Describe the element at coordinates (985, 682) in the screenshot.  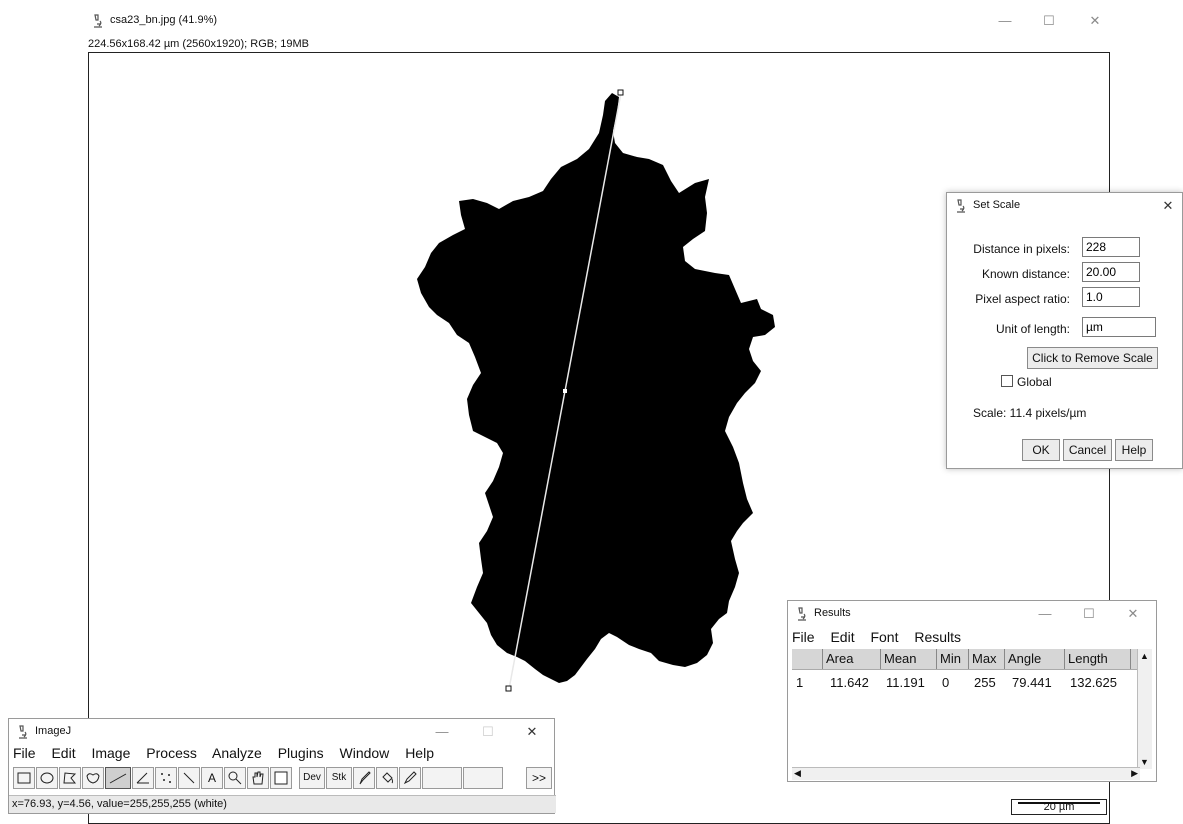
I see `cell-max: 255` at that location.